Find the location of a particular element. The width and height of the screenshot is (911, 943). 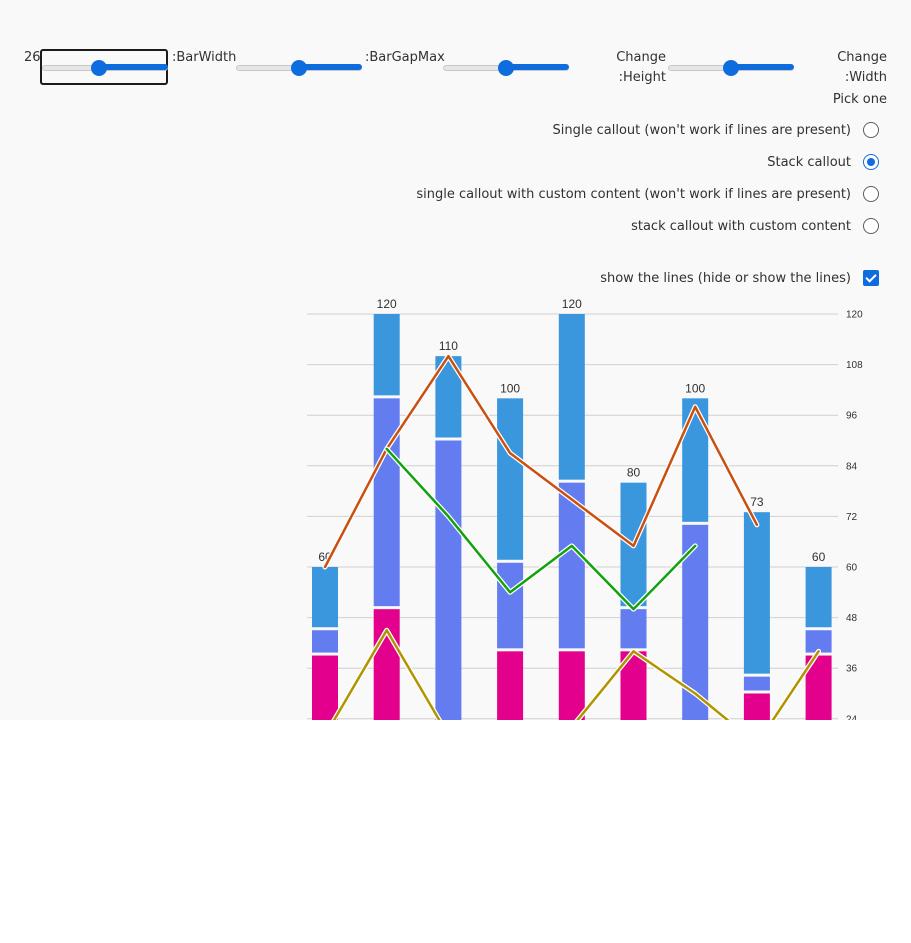

line-series-halo is located at coordinates (541, 529).